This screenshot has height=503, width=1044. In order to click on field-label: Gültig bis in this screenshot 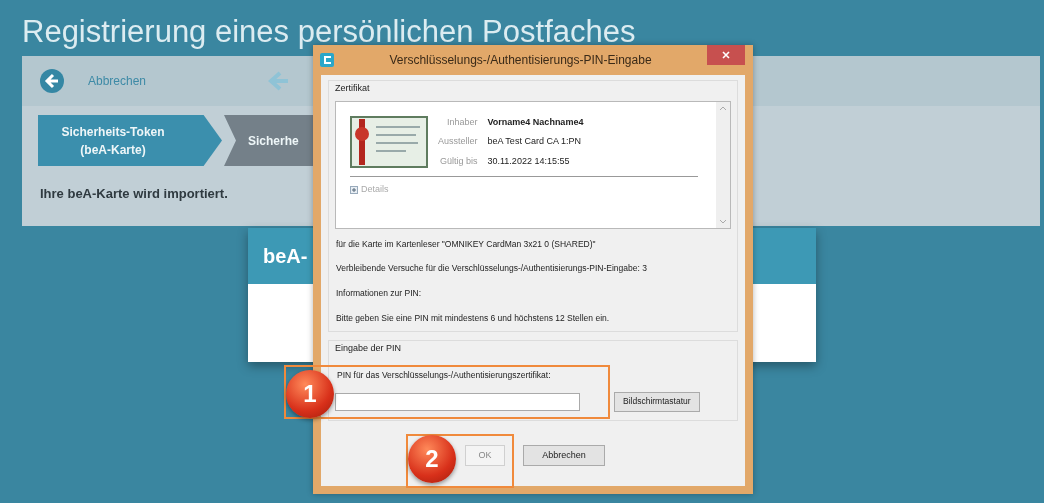, I will do `click(458, 161)`.